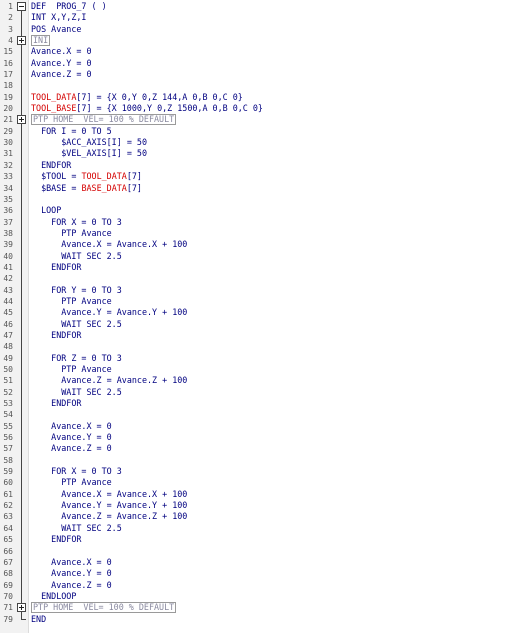  I want to click on code-text: $ACC_AXIS[I] = 50, so click(89, 142).